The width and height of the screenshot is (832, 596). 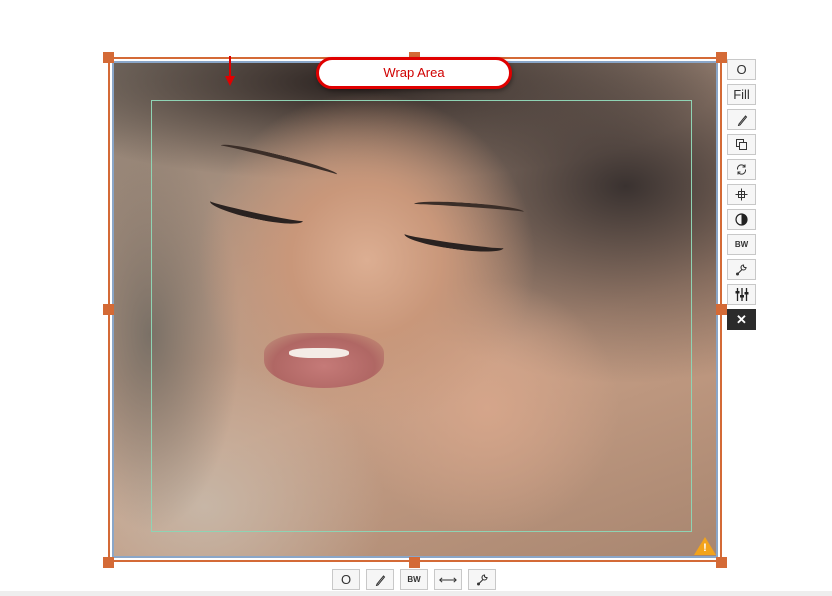 I want to click on bottom-tools-button, so click(x=482, y=579).